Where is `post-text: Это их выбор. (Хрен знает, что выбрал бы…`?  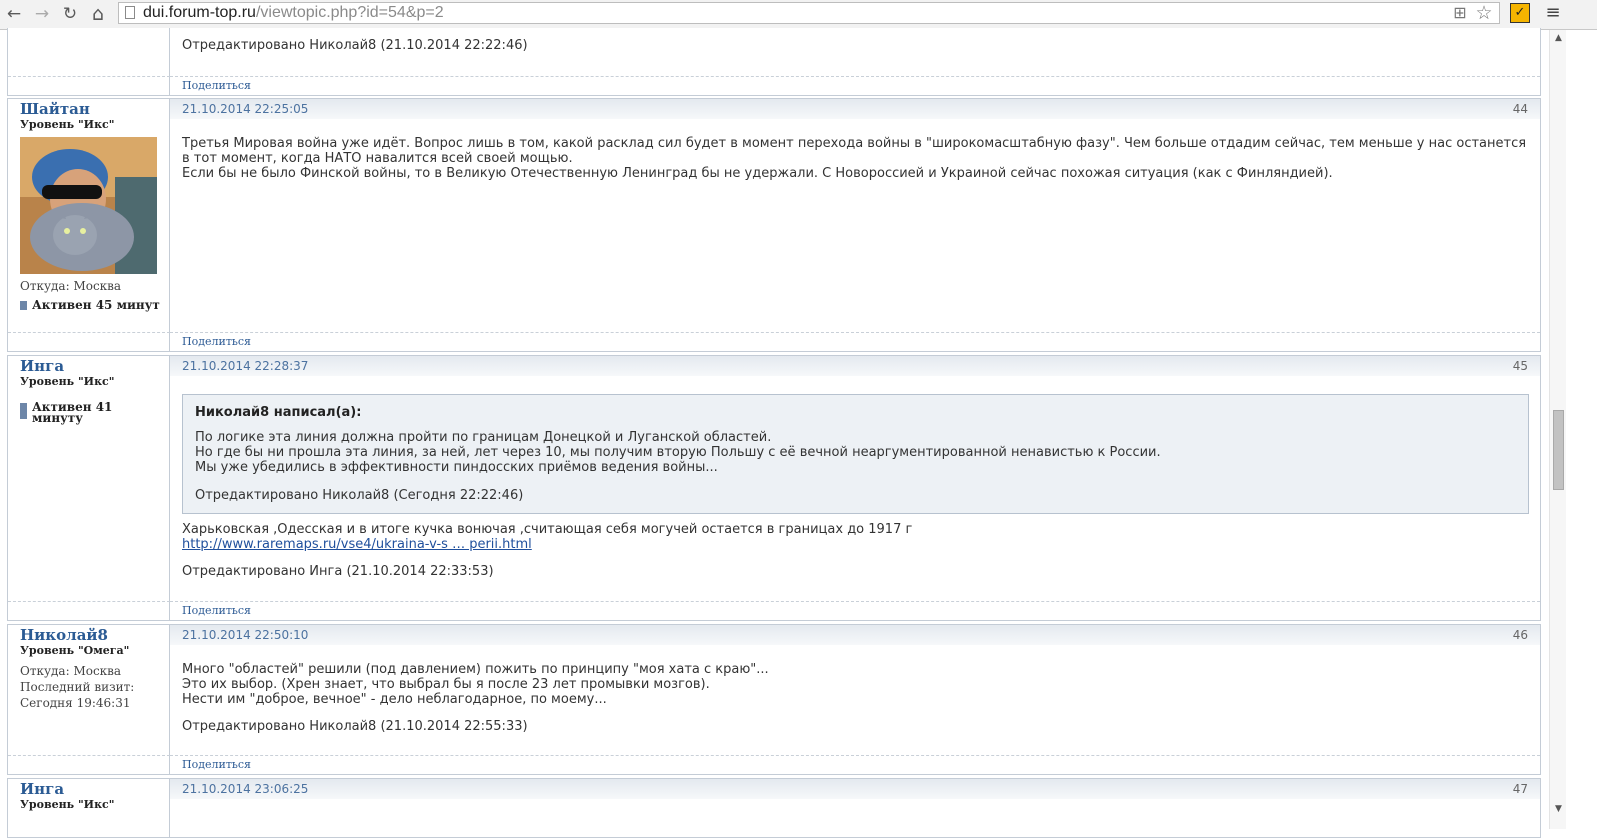 post-text: Это их выбор. (Хрен знает, что выбрал бы… is located at coordinates (446, 684).